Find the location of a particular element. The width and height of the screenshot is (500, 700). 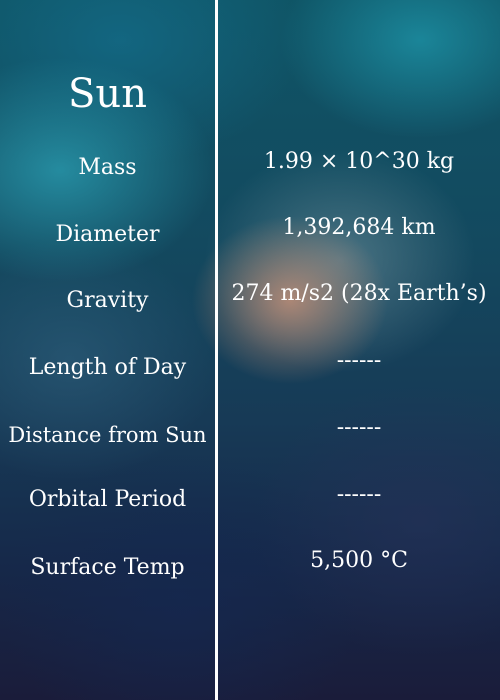

surface-temp-value: 5,500 °C is located at coordinates (359, 560).